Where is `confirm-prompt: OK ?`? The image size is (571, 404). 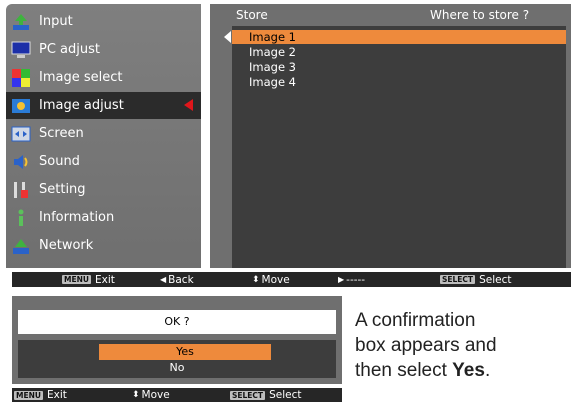
confirm-prompt: OK ? is located at coordinates (177, 322).